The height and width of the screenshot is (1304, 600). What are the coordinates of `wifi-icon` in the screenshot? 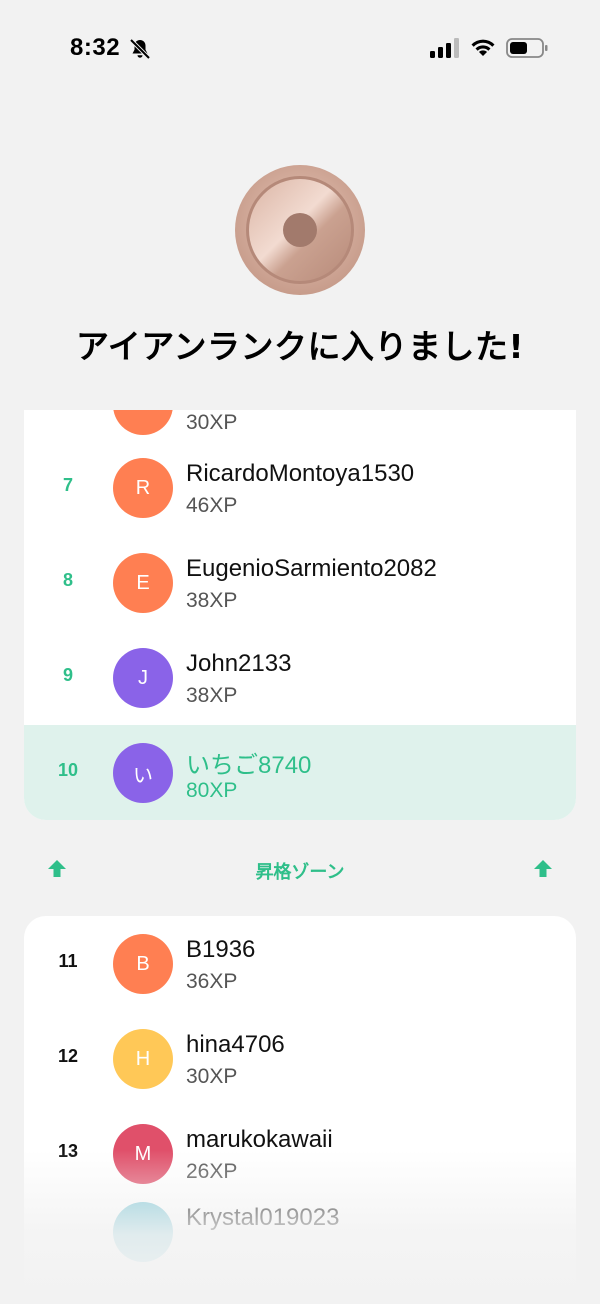 It's located at (483, 47).